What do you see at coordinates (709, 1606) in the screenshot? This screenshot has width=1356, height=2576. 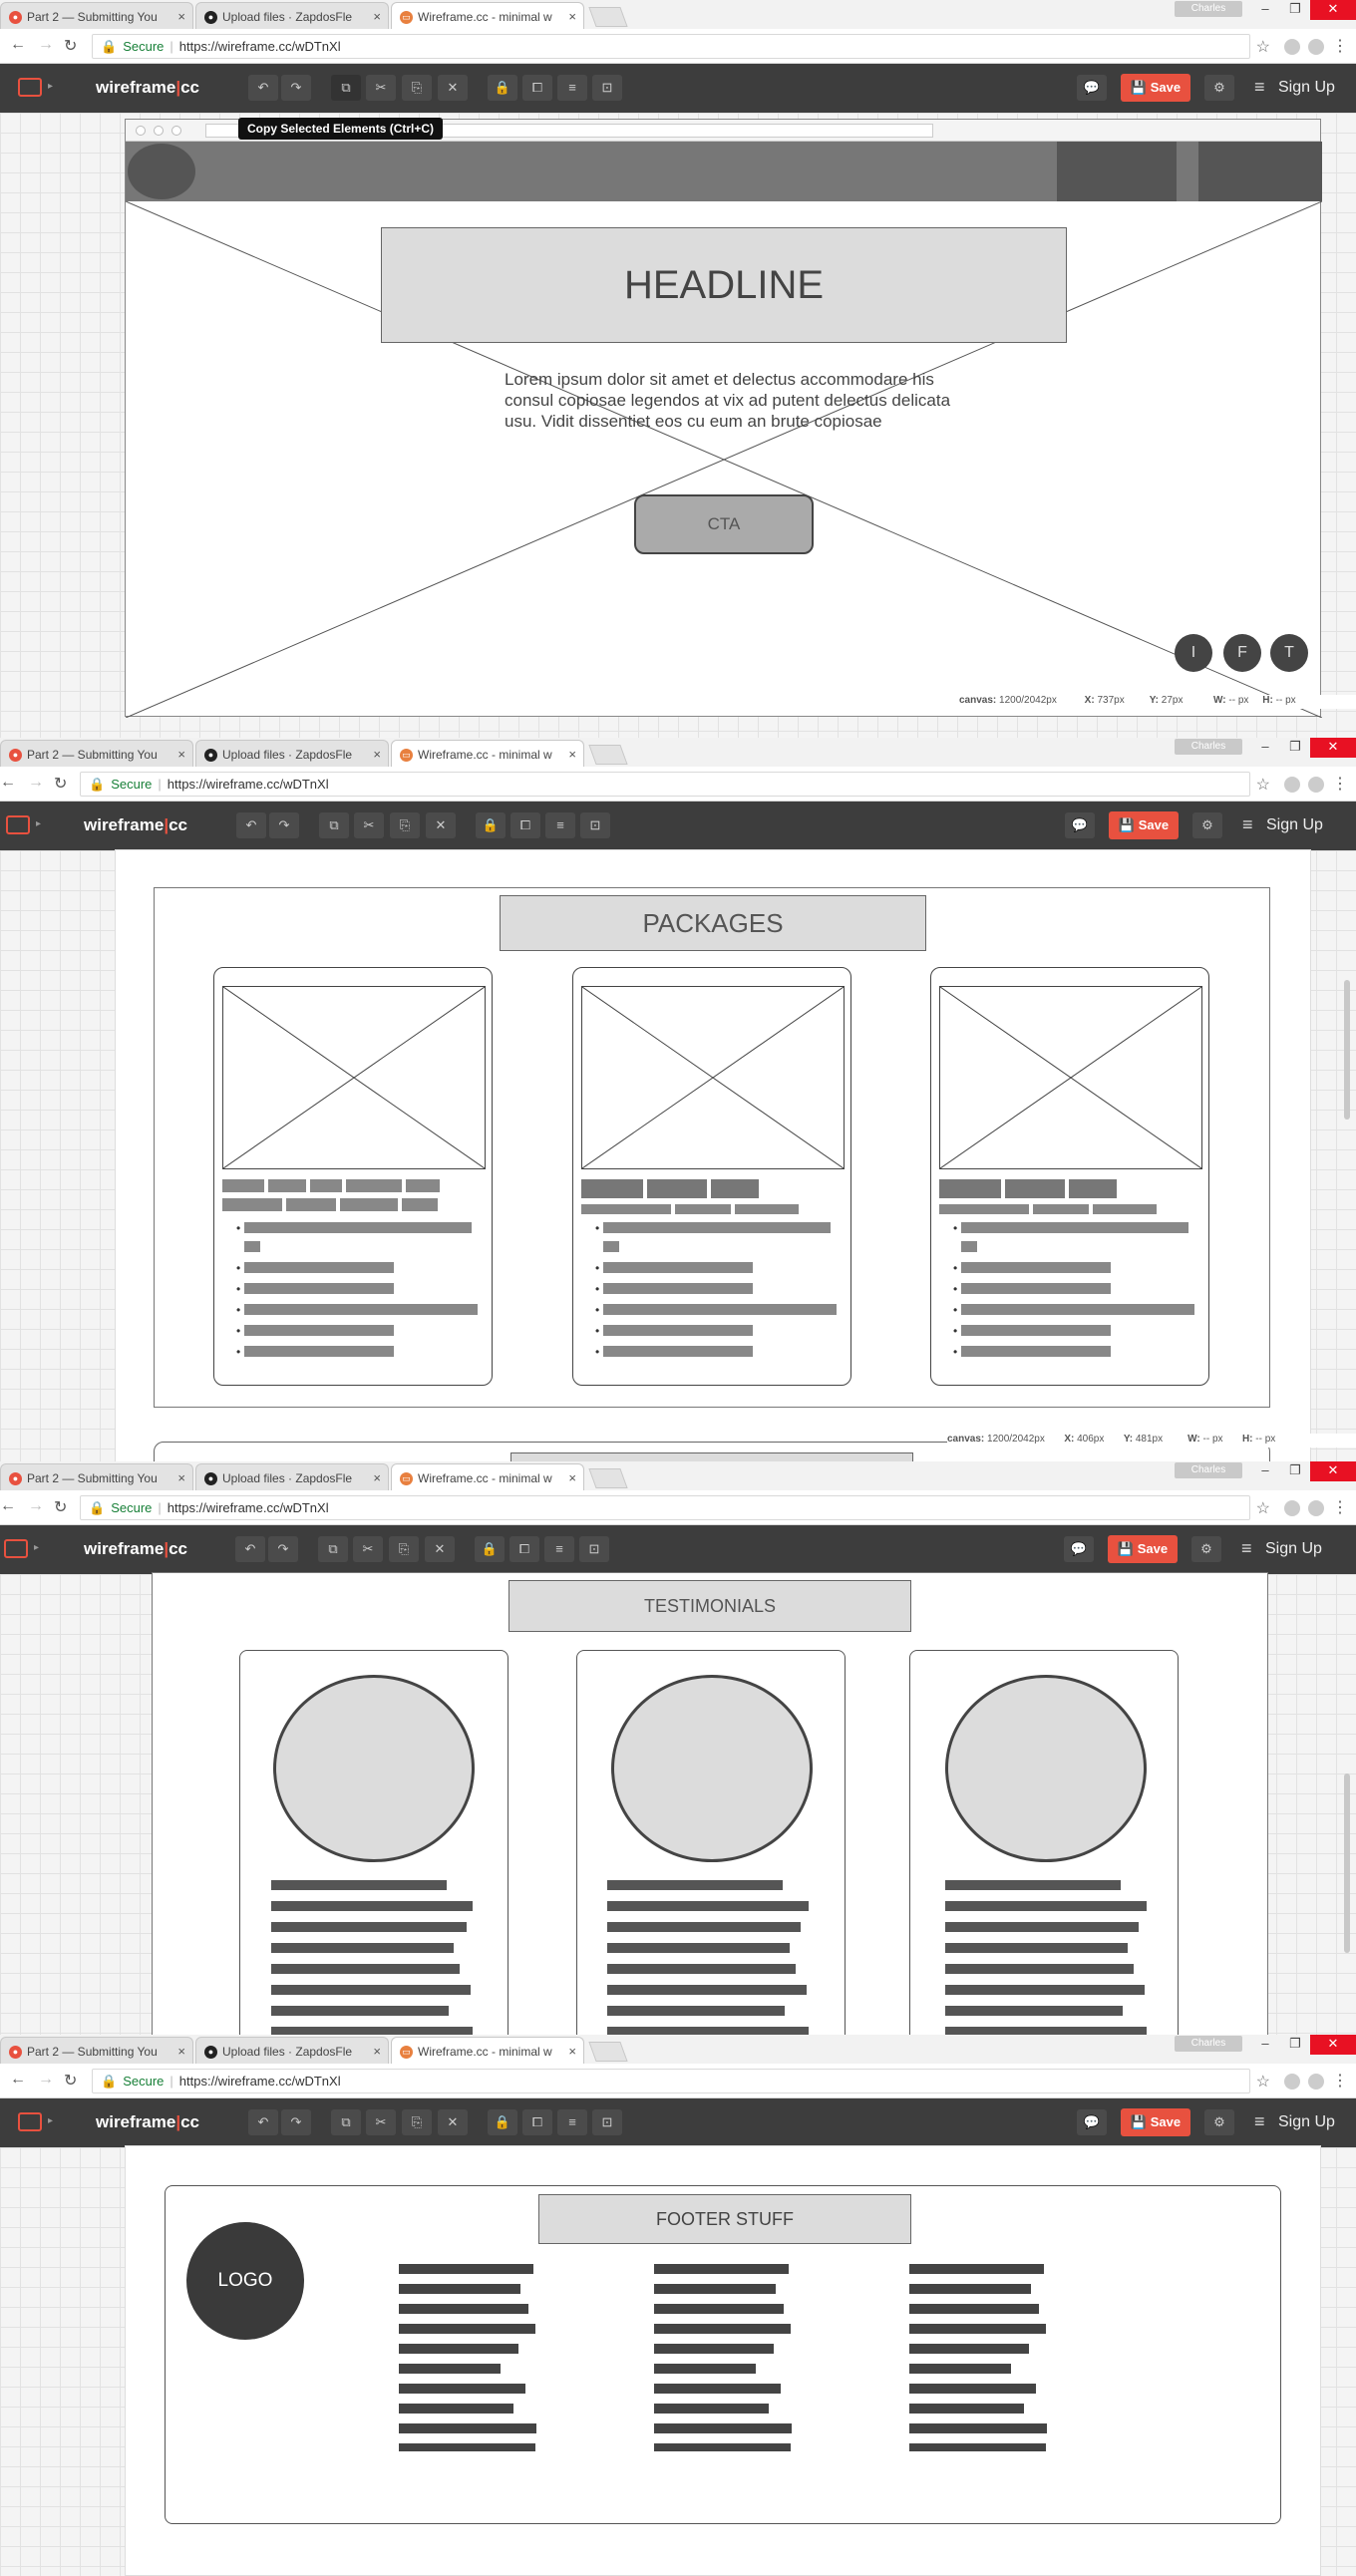 I see `testimonials-title: TESTIMONIALS` at bounding box center [709, 1606].